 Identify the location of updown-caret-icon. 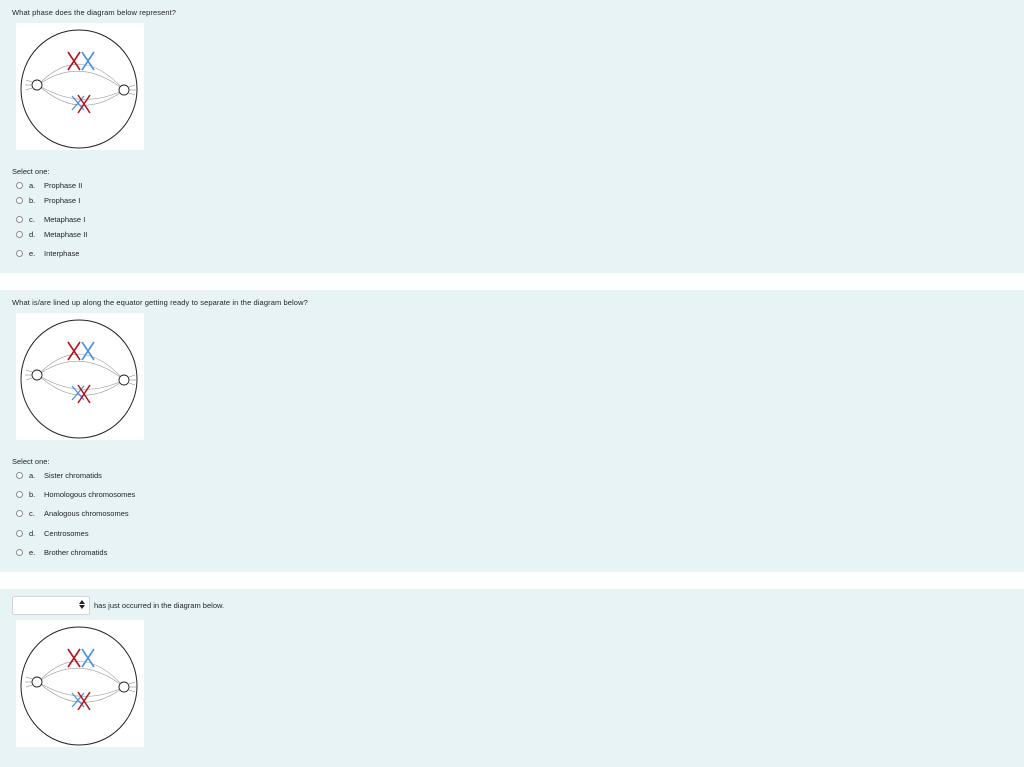
(82, 604).